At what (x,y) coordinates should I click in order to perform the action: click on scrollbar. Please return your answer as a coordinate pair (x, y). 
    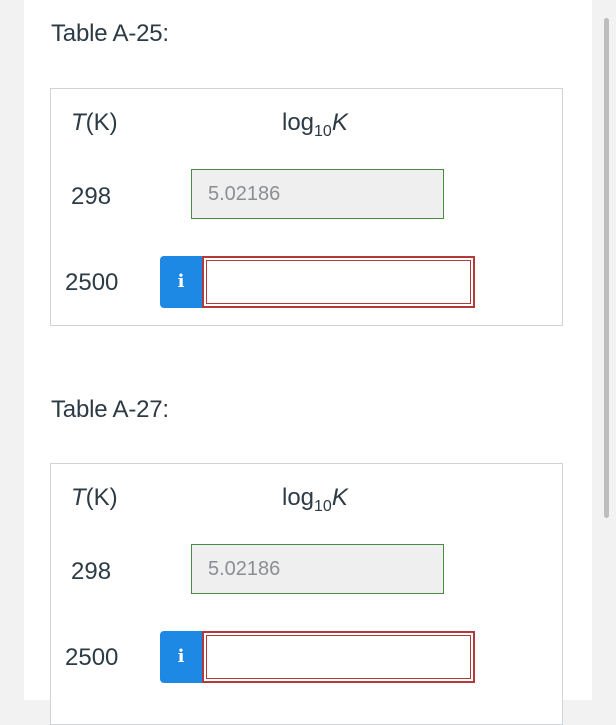
    Looking at the image, I should click on (606, 268).